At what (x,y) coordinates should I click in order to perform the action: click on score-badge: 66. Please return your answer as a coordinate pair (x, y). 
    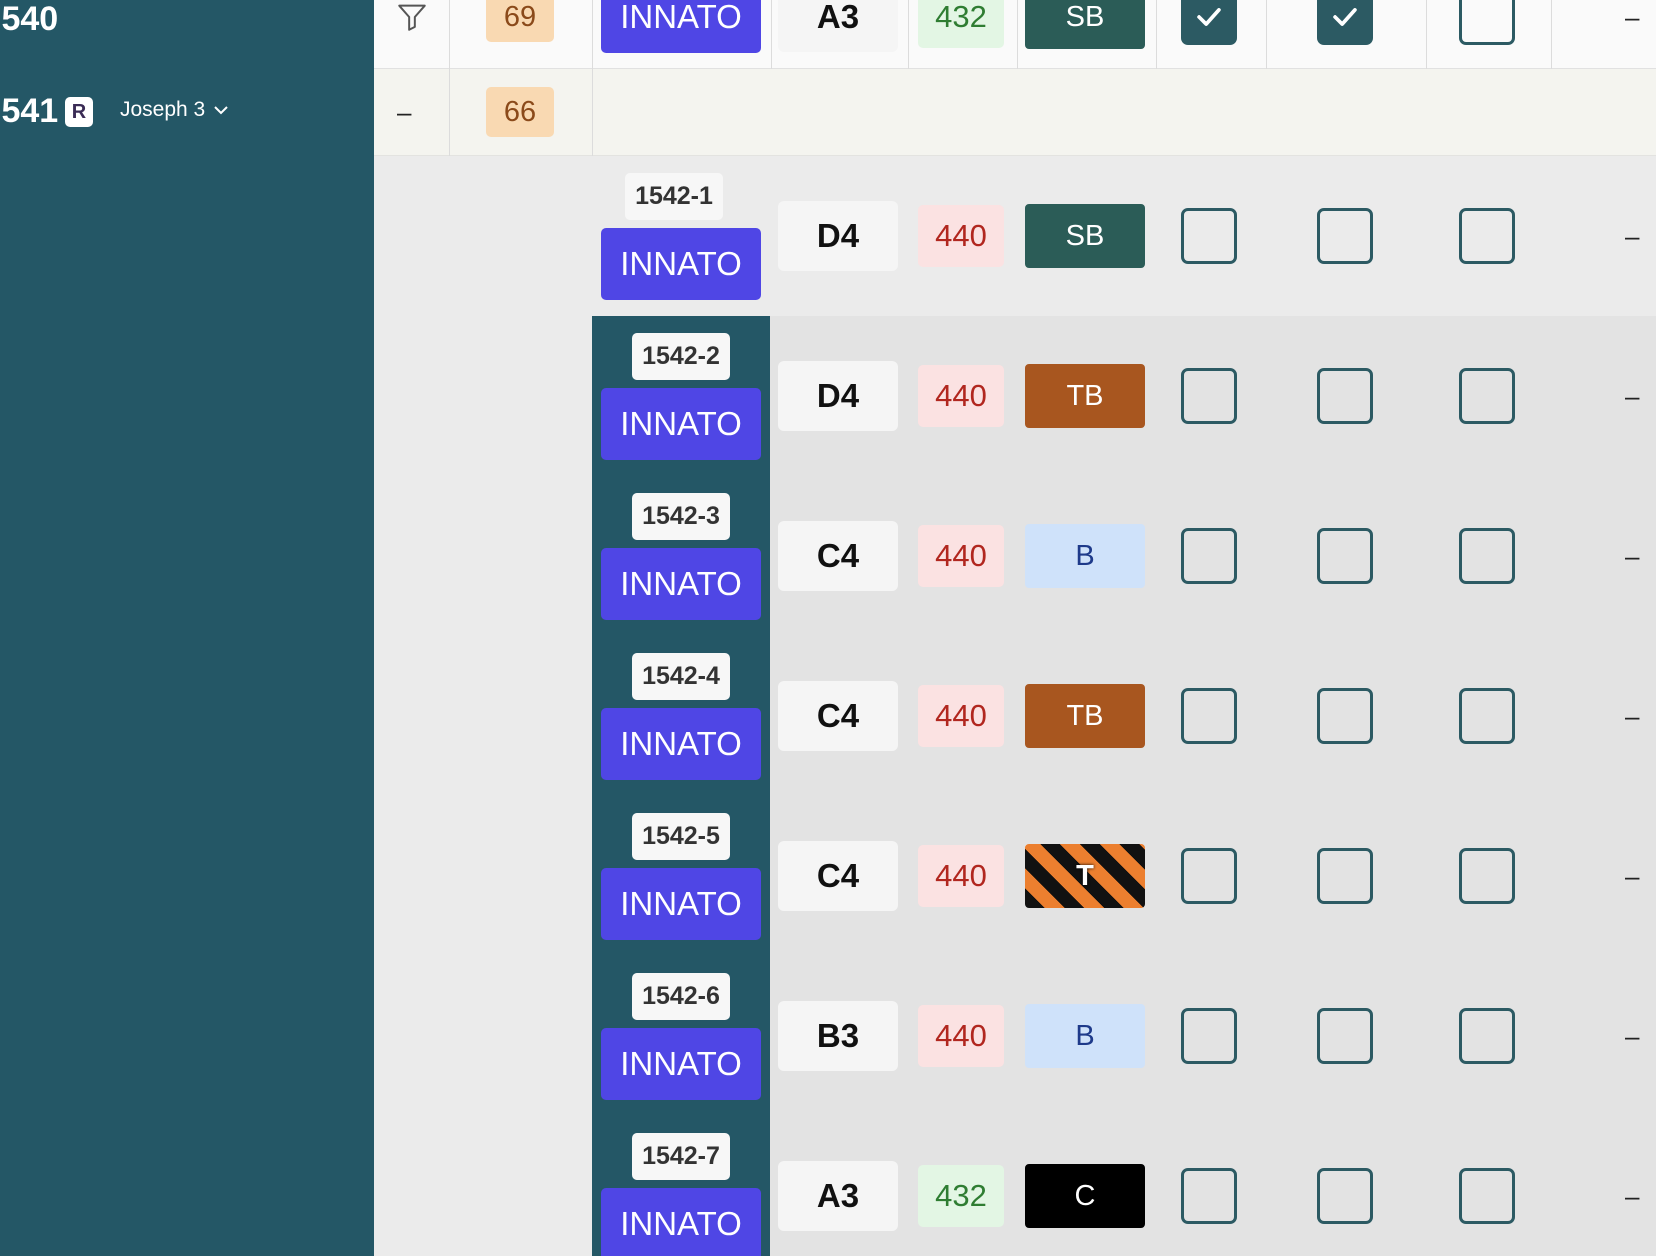
    Looking at the image, I should click on (520, 112).